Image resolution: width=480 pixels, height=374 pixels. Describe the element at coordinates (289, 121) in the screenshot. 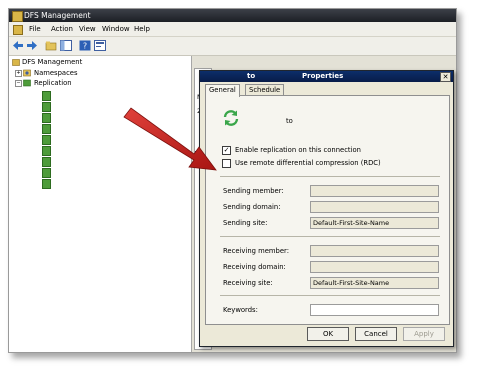

I see `connection-header-to: to` at that location.